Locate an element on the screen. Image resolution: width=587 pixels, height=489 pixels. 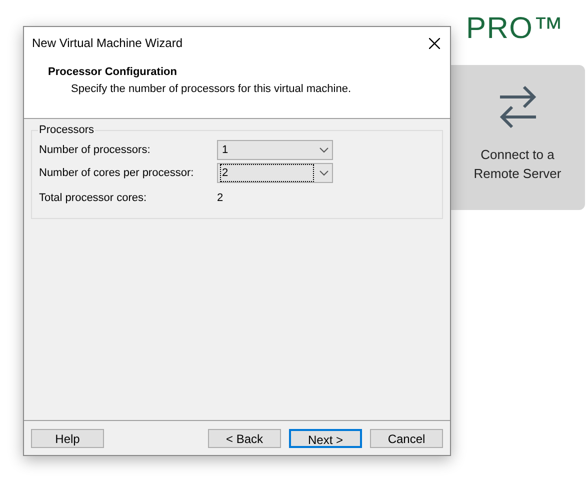
dropdown-value: 1 is located at coordinates (225, 150).